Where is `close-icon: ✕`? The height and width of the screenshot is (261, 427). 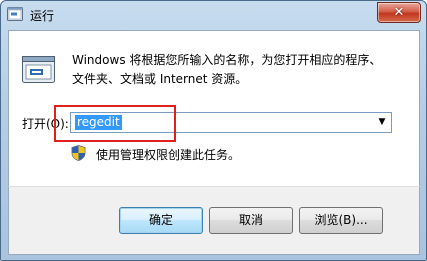 close-icon: ✕ is located at coordinates (399, 12).